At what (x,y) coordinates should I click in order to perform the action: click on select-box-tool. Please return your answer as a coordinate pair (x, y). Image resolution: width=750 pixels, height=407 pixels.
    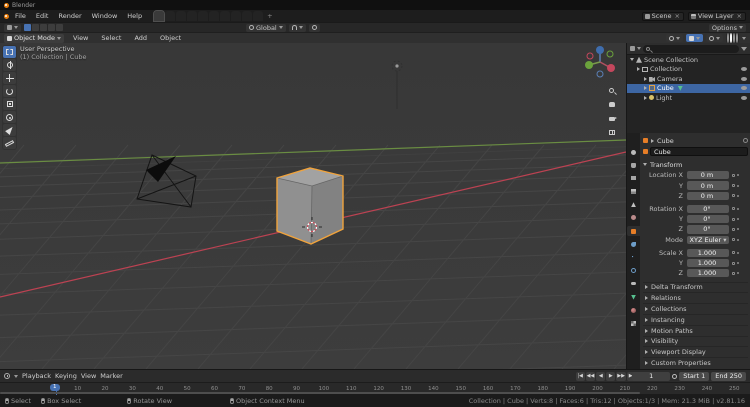
    Looking at the image, I should click on (9, 52).